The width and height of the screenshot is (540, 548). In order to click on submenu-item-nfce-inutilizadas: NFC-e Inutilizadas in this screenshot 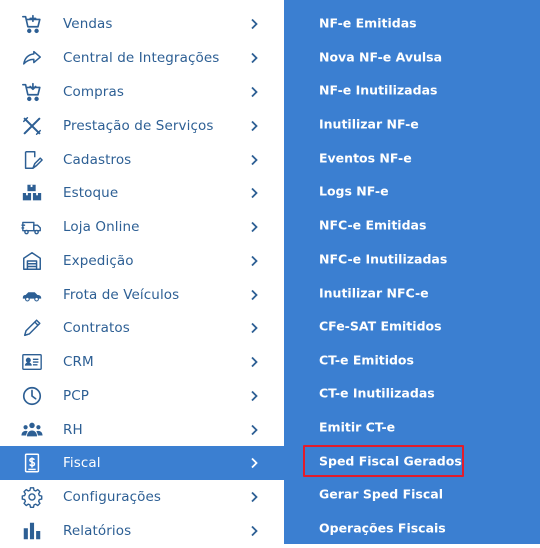, I will do `click(412, 259)`.